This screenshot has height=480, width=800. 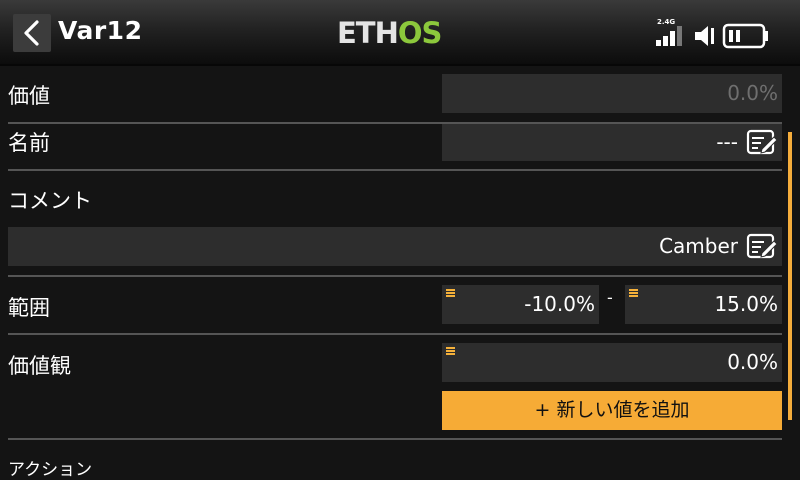 What do you see at coordinates (790, 276) in the screenshot?
I see `scrollbar` at bounding box center [790, 276].